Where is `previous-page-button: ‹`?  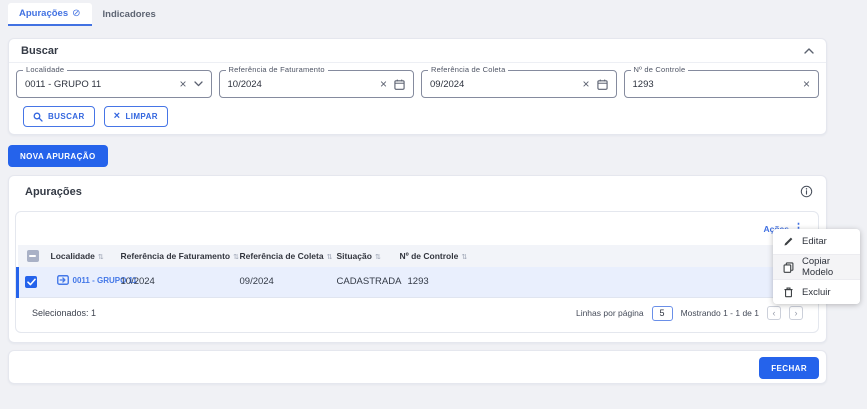 previous-page-button: ‹ is located at coordinates (774, 313).